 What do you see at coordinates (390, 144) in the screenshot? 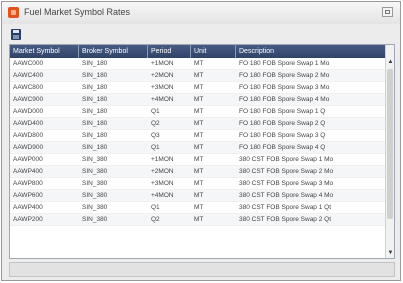
I see `scrollbar-thumb` at bounding box center [390, 144].